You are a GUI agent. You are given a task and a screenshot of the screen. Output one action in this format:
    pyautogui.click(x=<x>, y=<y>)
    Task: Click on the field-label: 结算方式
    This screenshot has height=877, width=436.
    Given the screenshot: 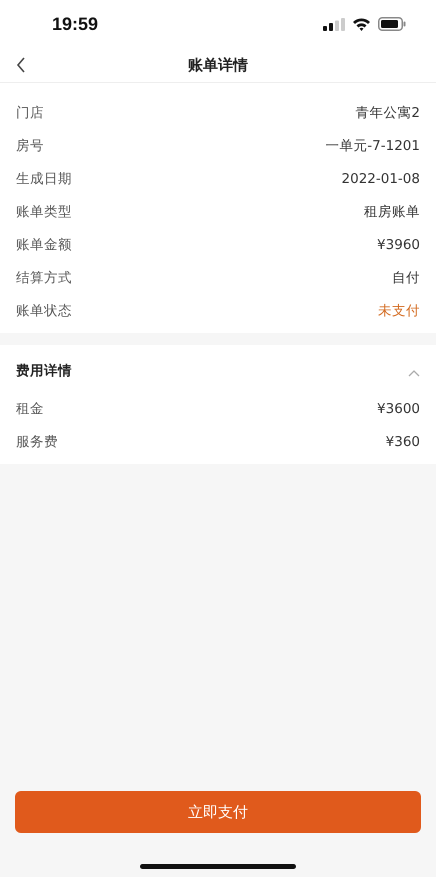 What is the action you would take?
    pyautogui.click(x=44, y=277)
    